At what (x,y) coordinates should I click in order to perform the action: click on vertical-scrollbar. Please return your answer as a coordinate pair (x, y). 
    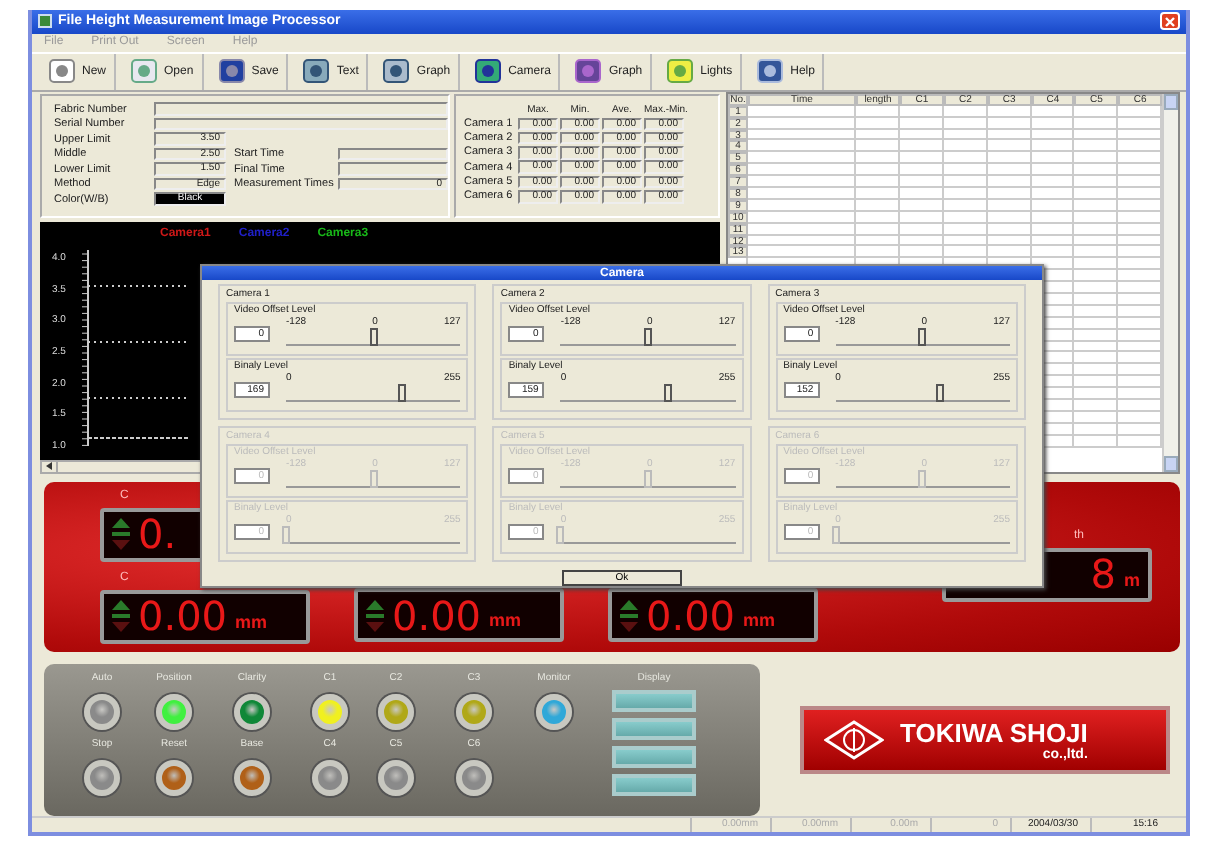
    Looking at the image, I should click on (1170, 282).